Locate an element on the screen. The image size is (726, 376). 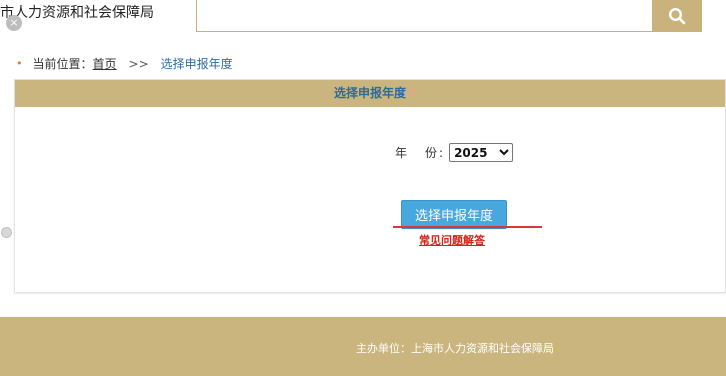
side-scroll-dot is located at coordinates (6, 232).